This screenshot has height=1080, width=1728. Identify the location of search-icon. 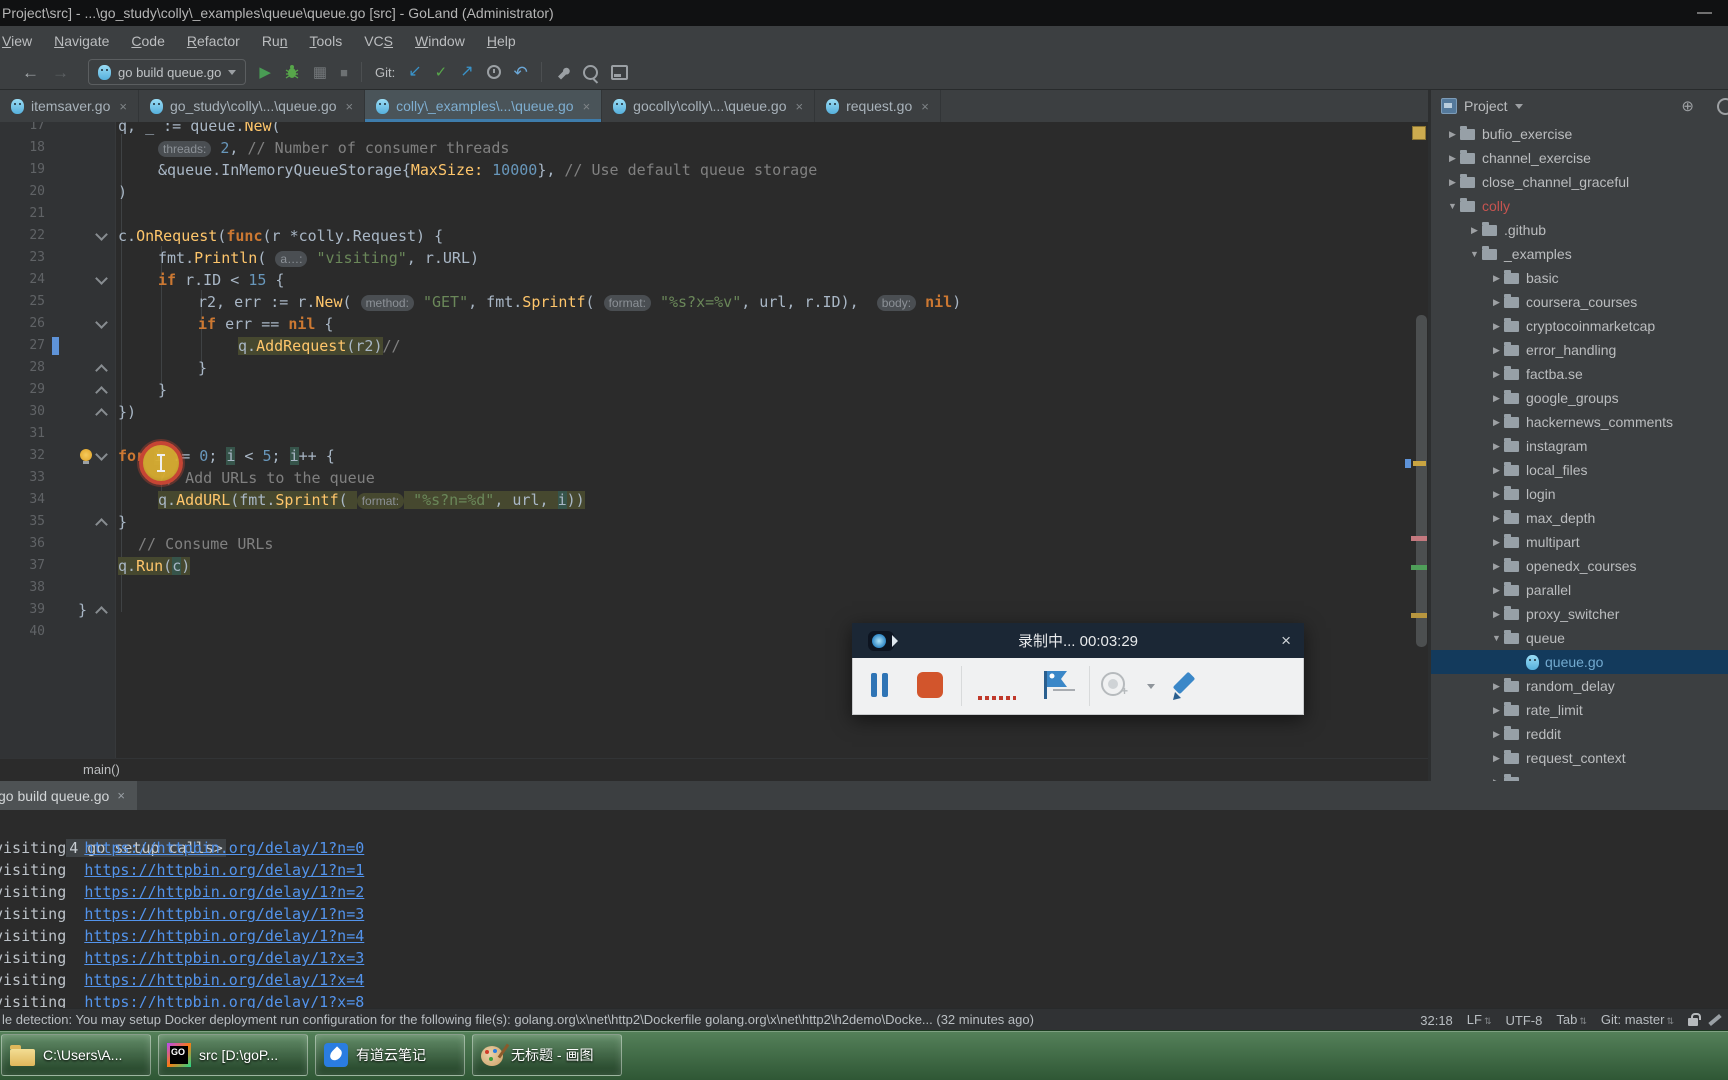
(590, 72).